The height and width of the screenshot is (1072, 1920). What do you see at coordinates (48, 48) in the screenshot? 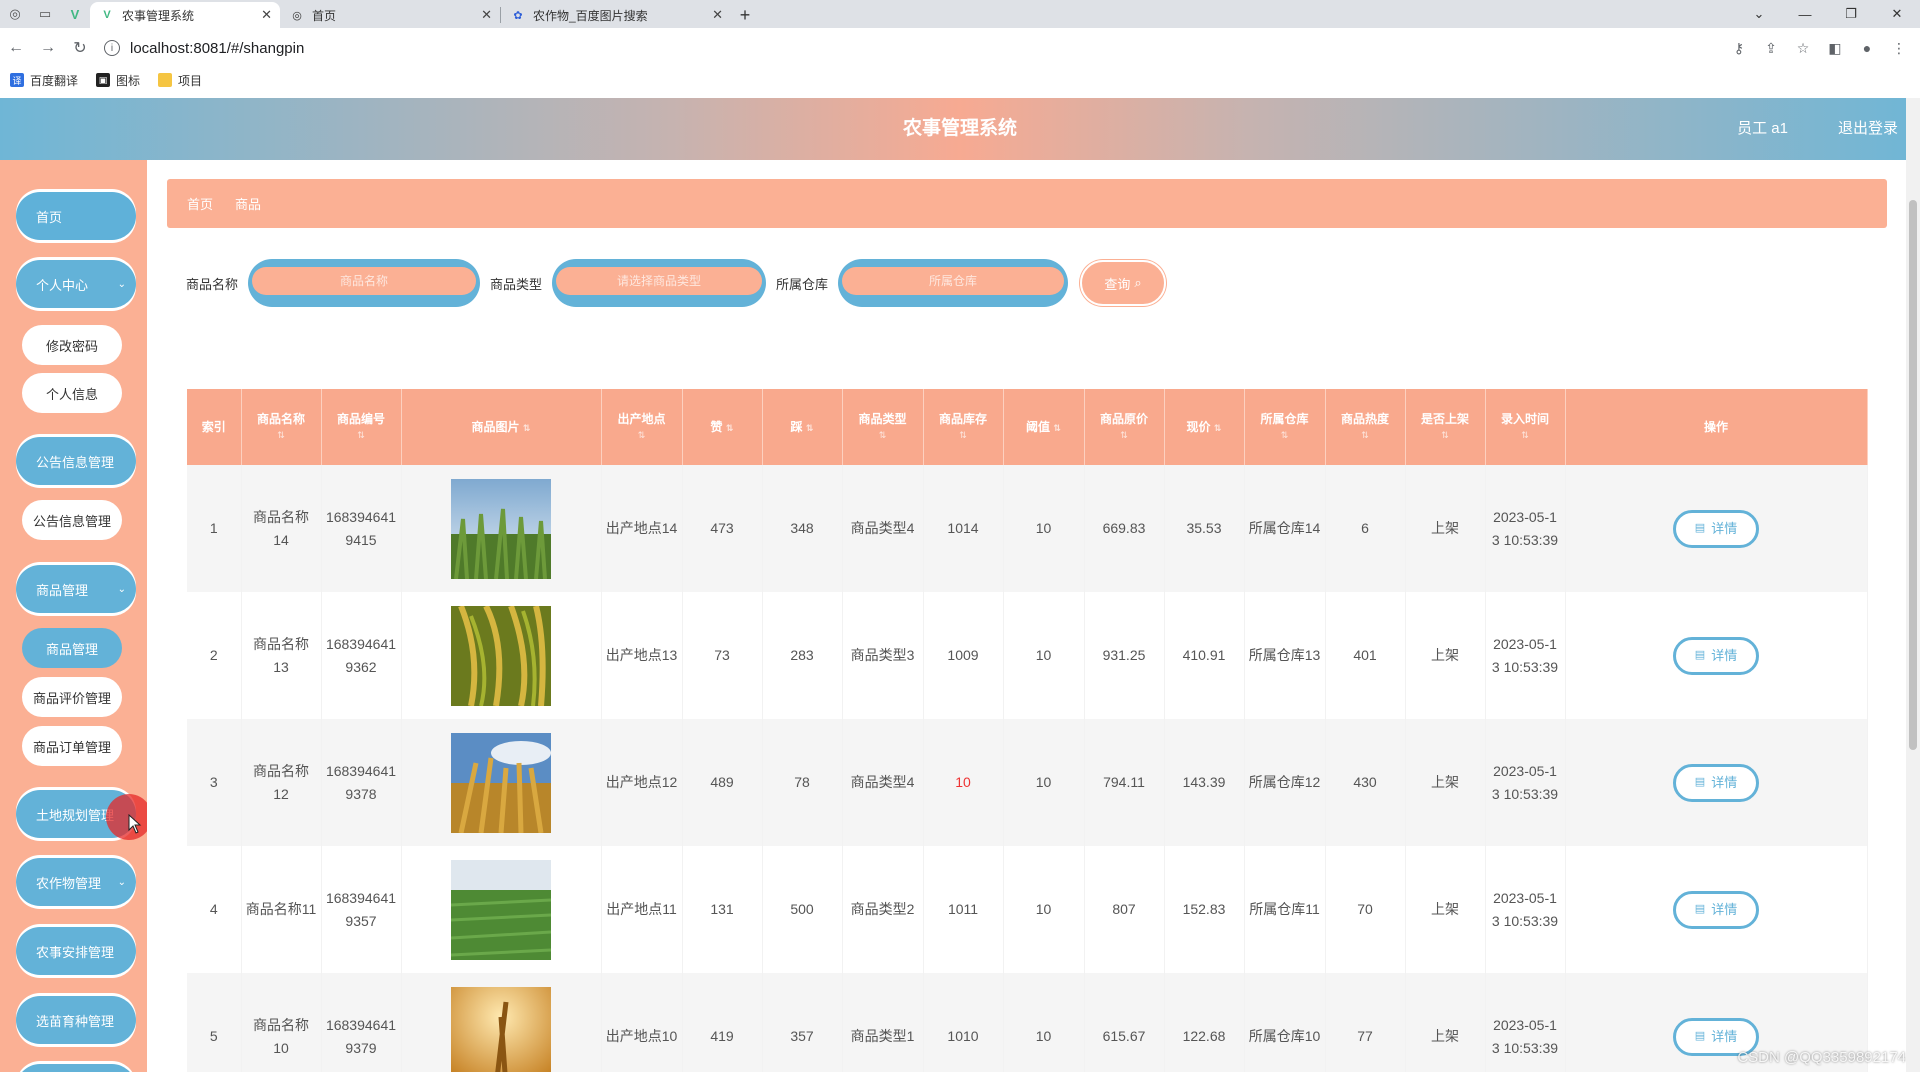
I see `forward-icon: →` at bounding box center [48, 48].